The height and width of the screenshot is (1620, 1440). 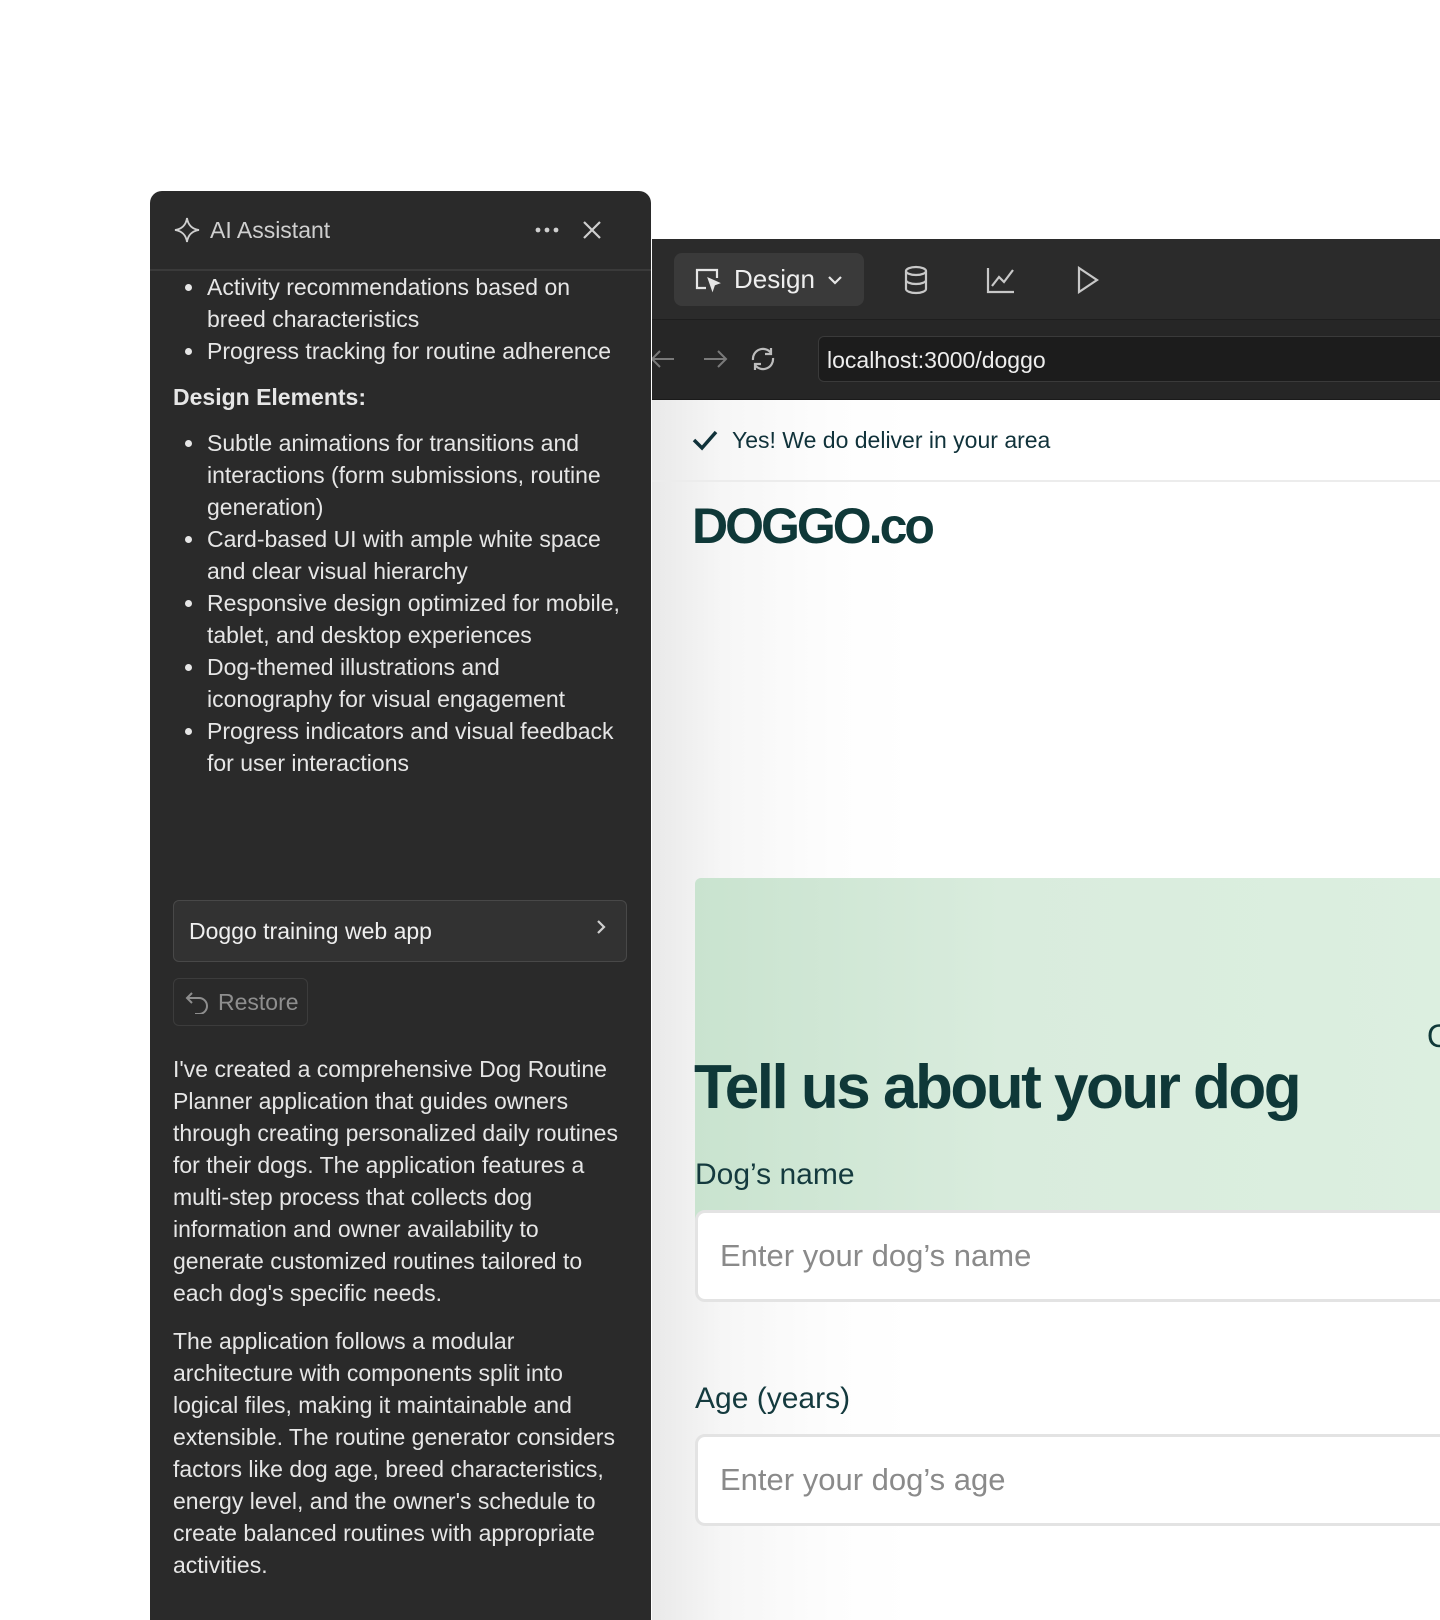 I want to click on sparkle-icon, so click(x=187, y=230).